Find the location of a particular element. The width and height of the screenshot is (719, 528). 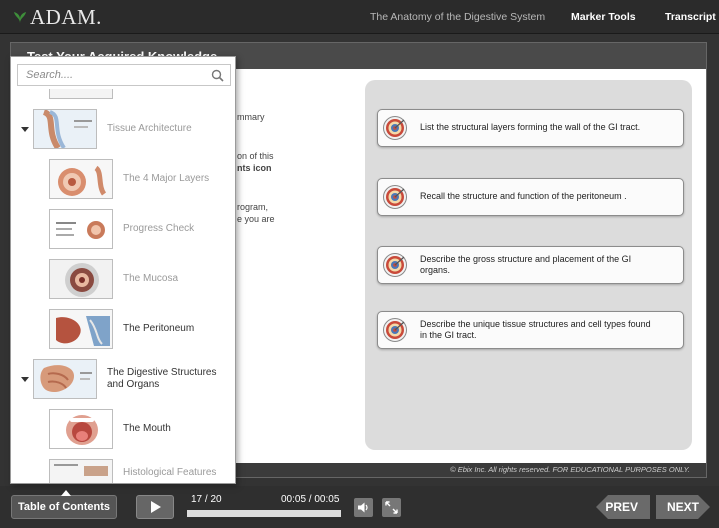

toc-label: The 4 Major Layers is located at coordinates (166, 178).